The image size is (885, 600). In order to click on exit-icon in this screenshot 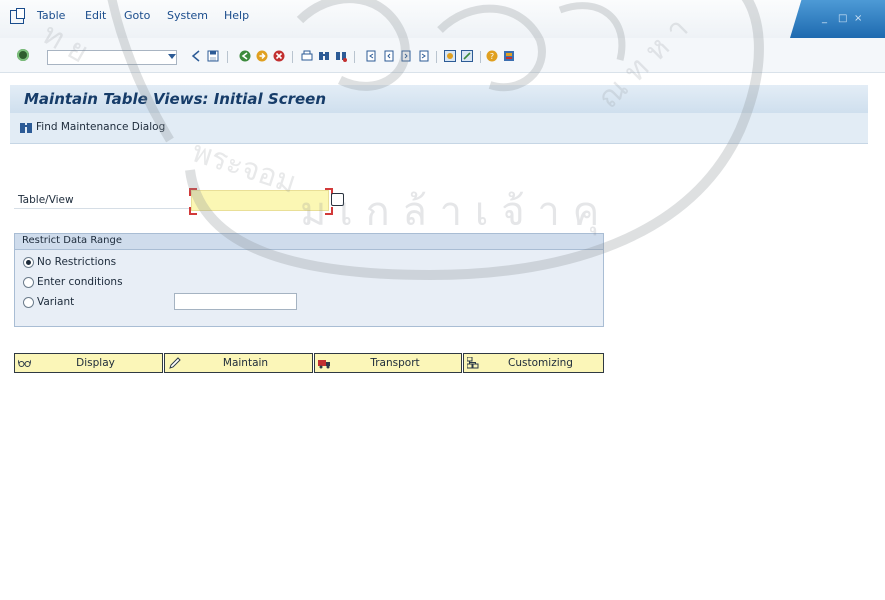, I will do `click(262, 56)`.